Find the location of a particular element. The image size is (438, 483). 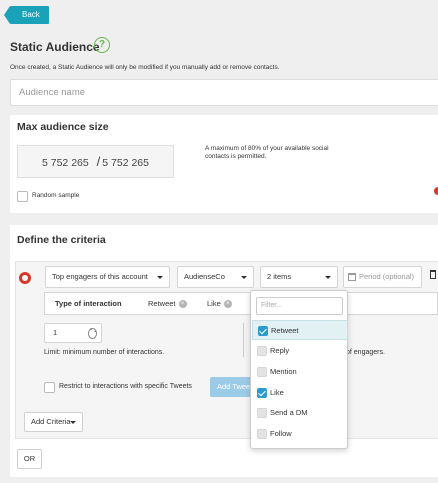

stepper-icon: ⌃⌄ is located at coordinates (92, 333).